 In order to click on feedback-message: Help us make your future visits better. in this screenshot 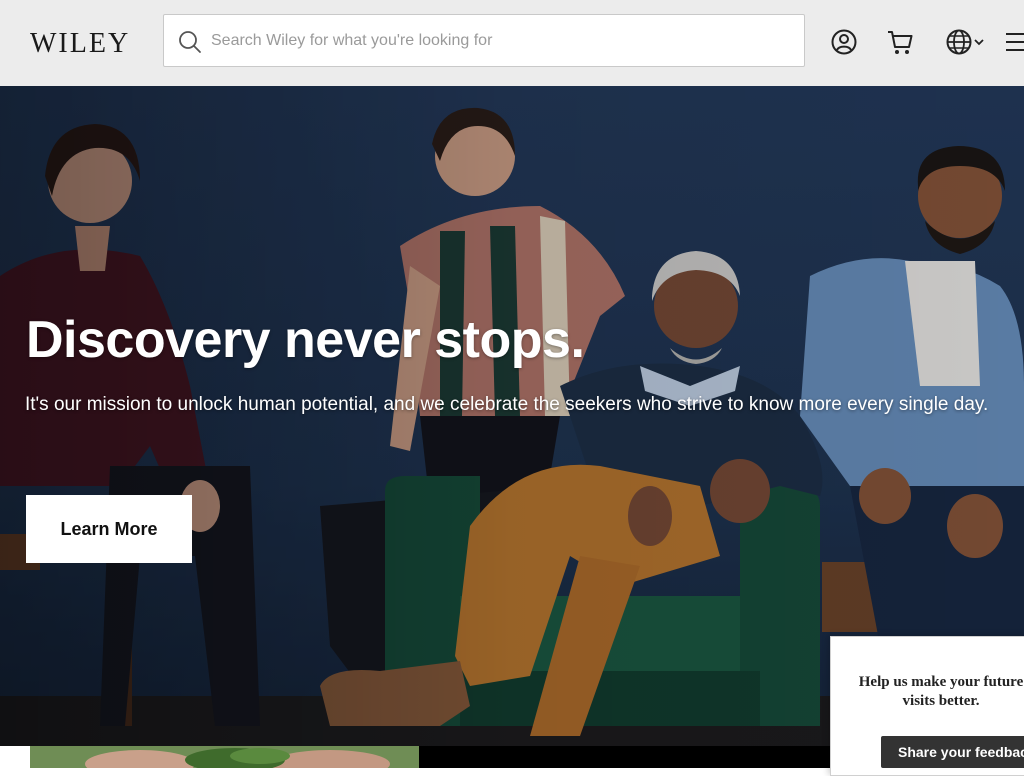, I will do `click(941, 691)`.